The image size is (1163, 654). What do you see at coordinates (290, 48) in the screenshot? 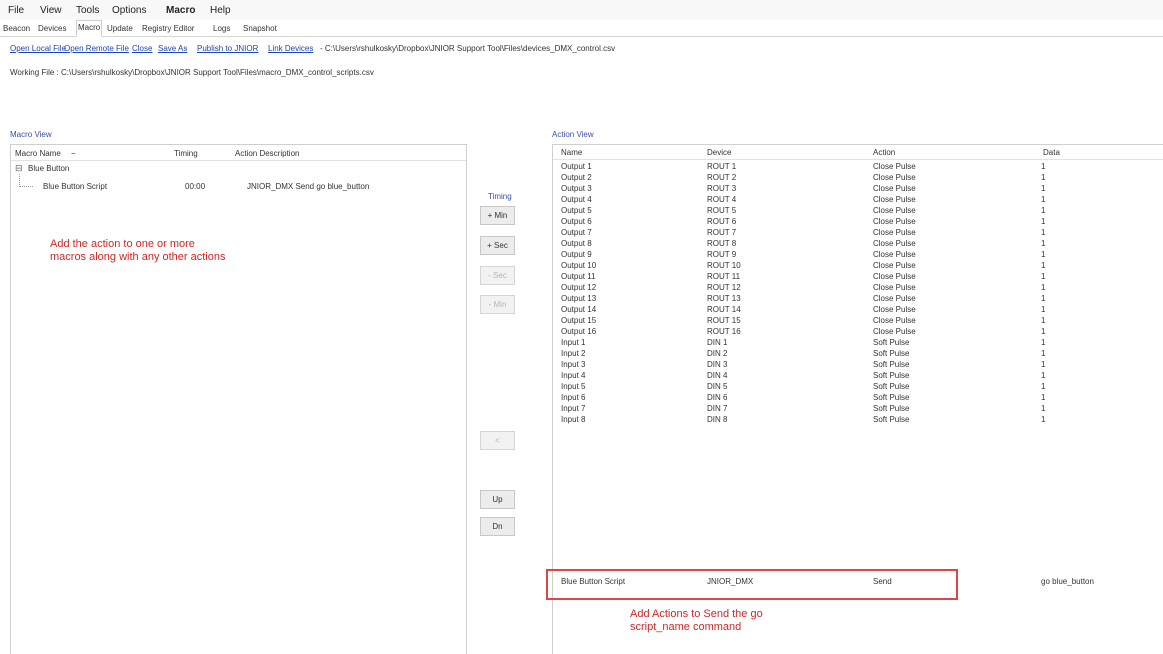
I see `link-devices-link: Link Devices` at bounding box center [290, 48].